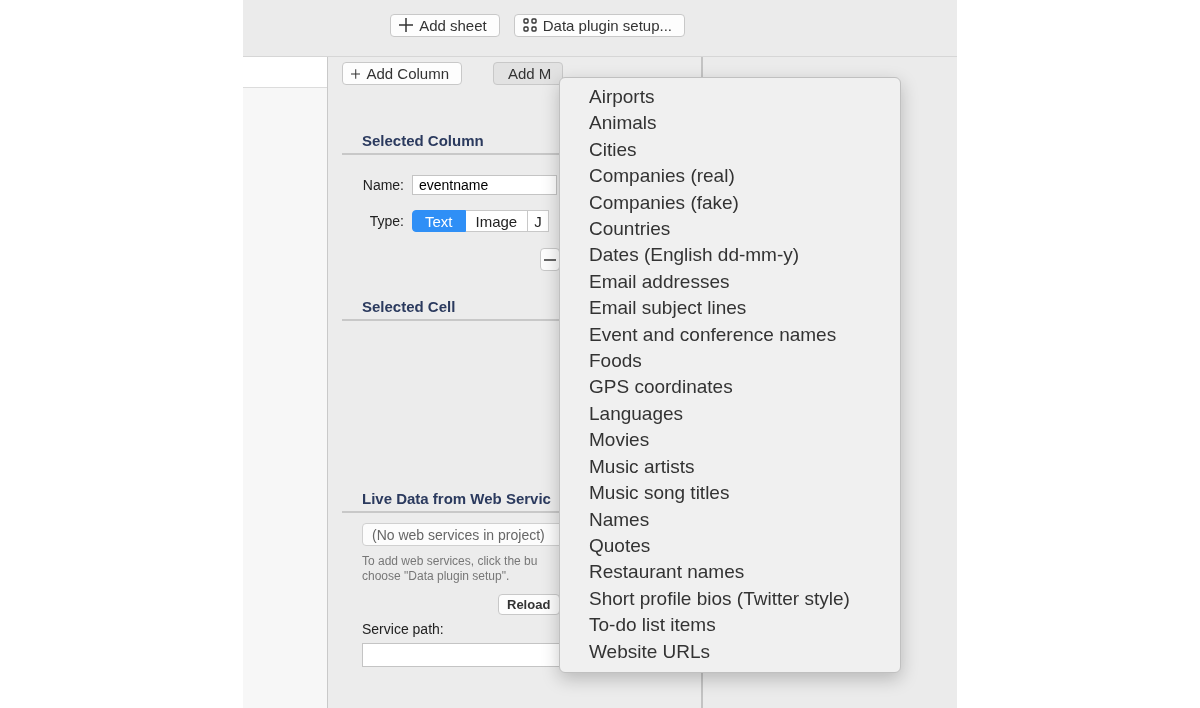 This screenshot has width=1200, height=708. I want to click on name-label: Name:, so click(382, 185).